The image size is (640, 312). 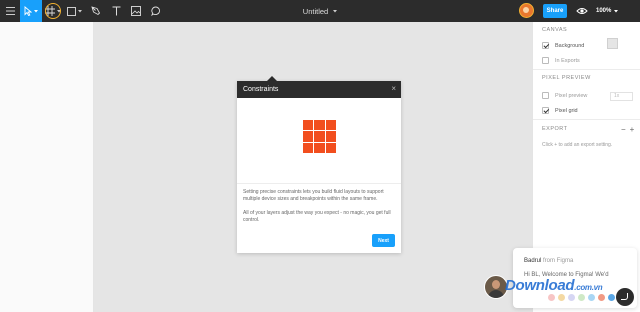 What do you see at coordinates (570, 45) in the screenshot?
I see `background-label: Background` at bounding box center [570, 45].